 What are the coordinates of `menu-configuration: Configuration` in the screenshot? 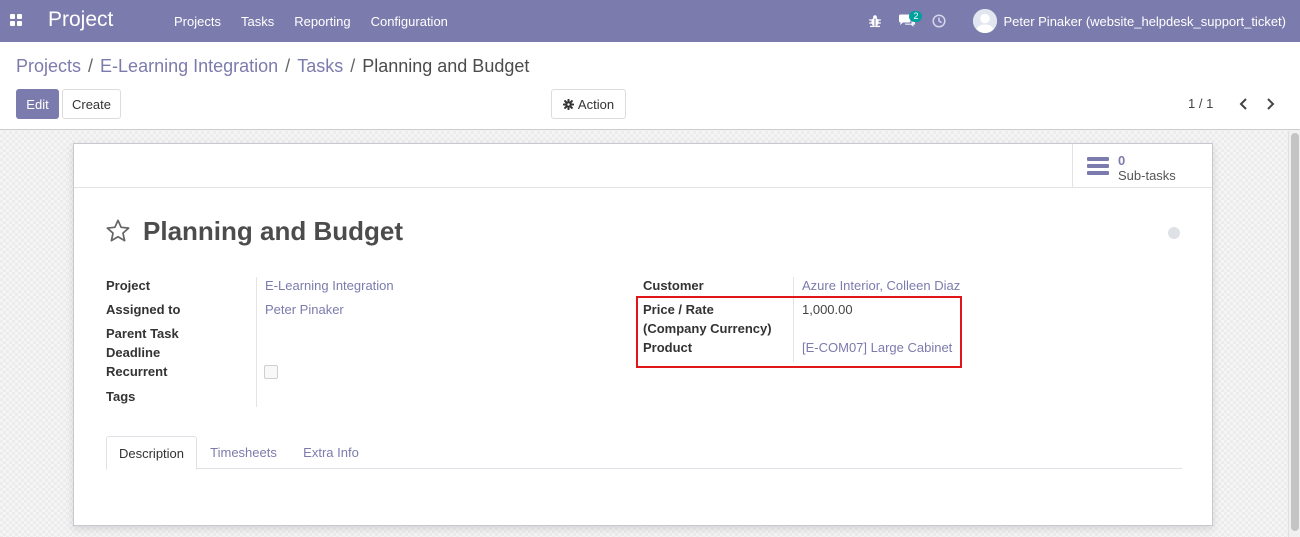 It's located at (409, 21).